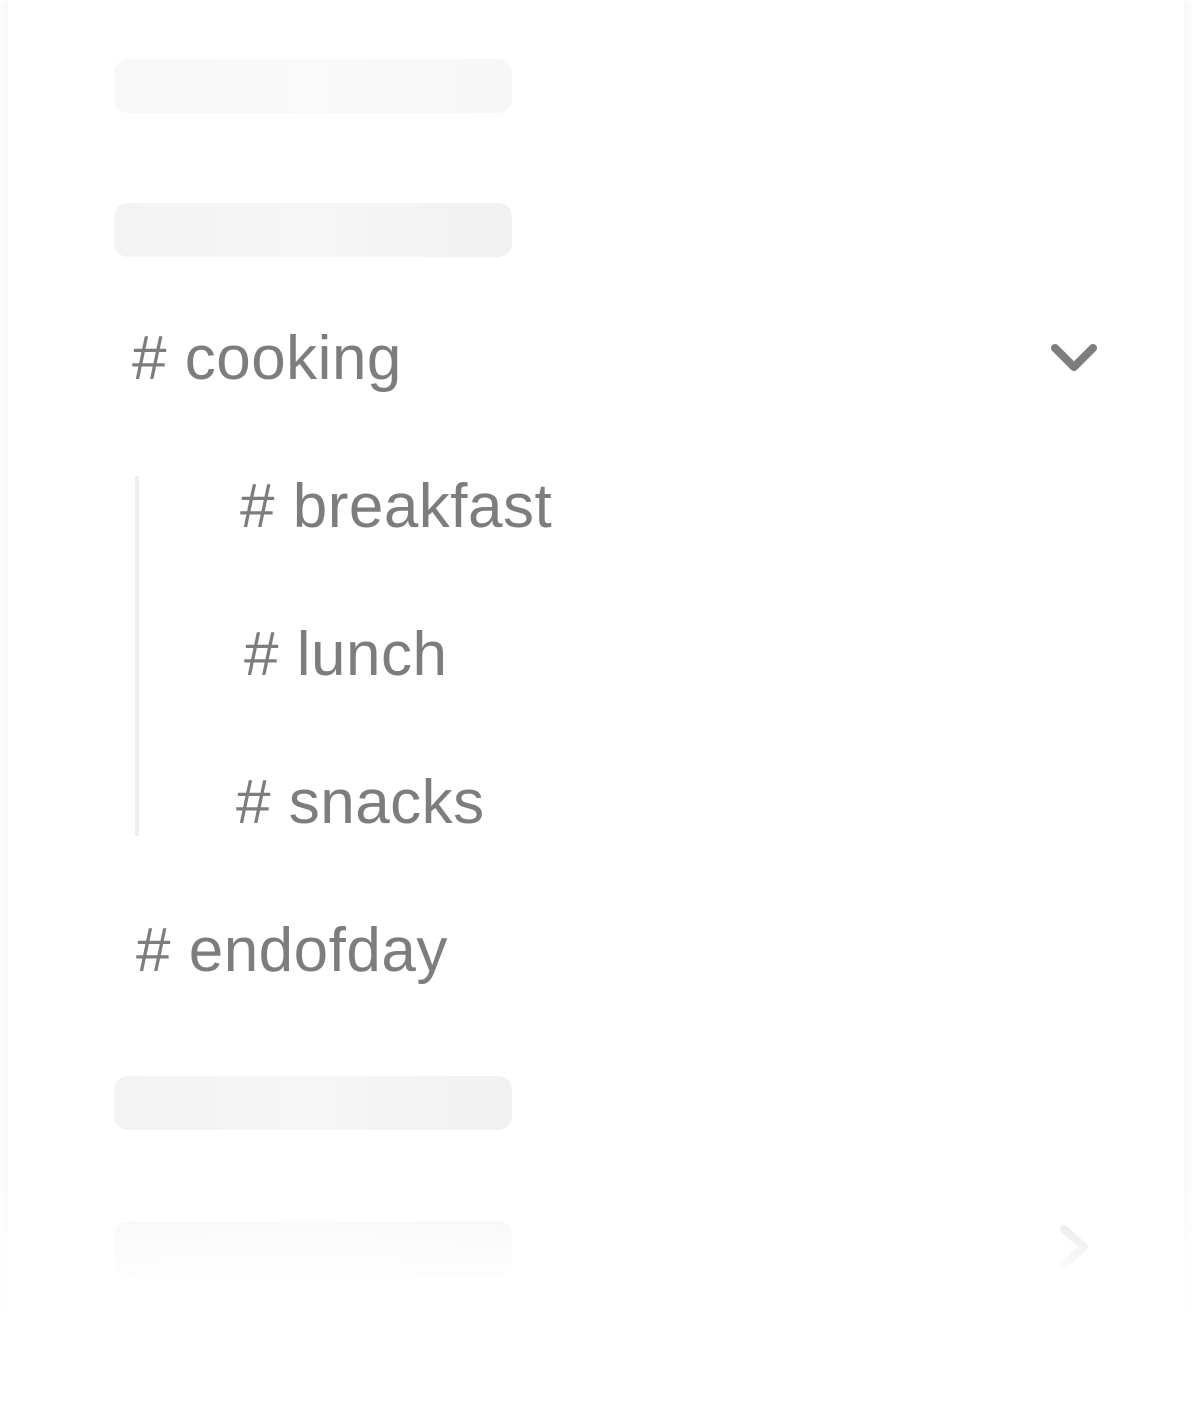 The width and height of the screenshot is (1192, 1404). What do you see at coordinates (267, 359) in the screenshot?
I see `channel-item-cooking: # cooking` at bounding box center [267, 359].